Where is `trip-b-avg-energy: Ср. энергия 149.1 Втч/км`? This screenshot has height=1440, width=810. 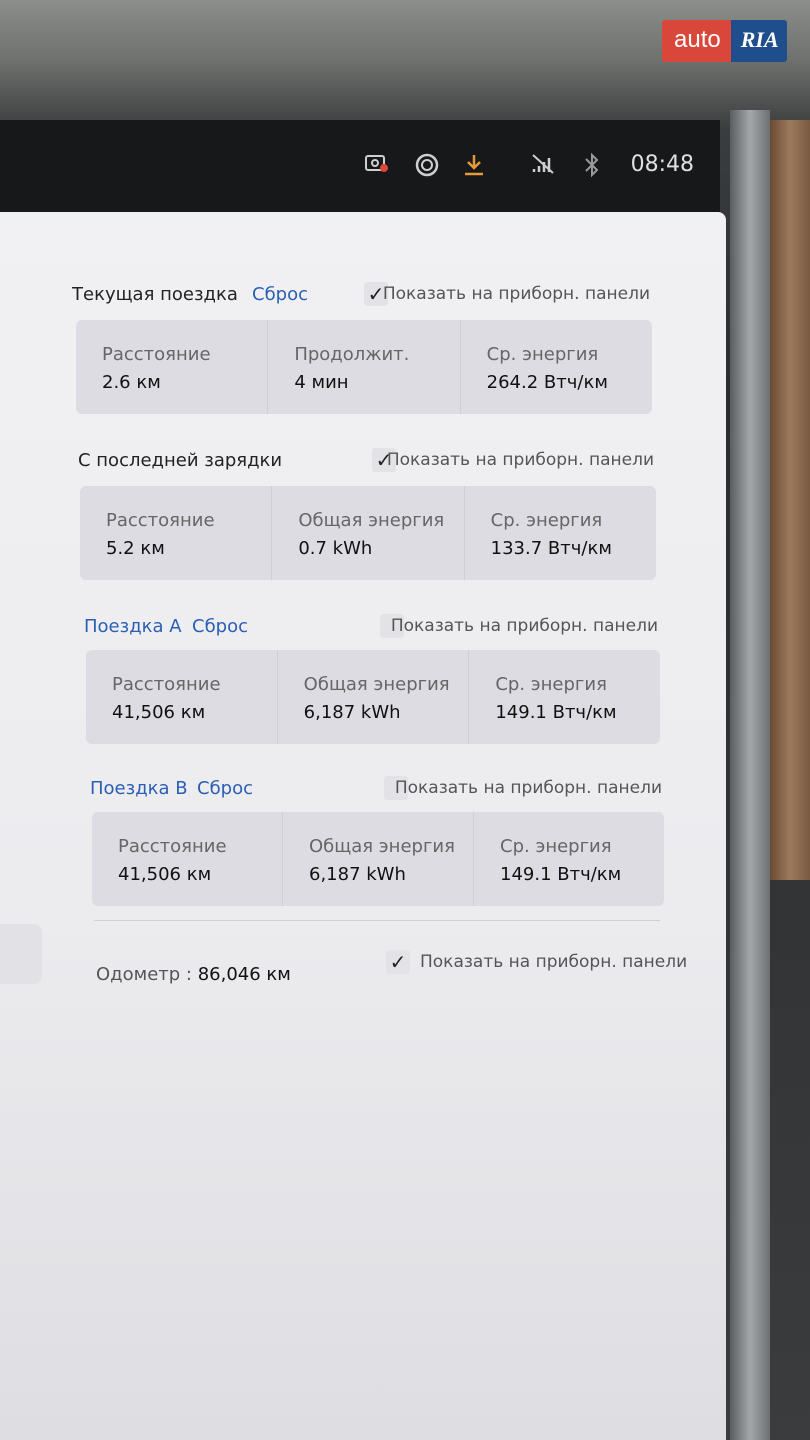
trip-b-avg-energy: Ср. энергия 149.1 Втч/км is located at coordinates (569, 859).